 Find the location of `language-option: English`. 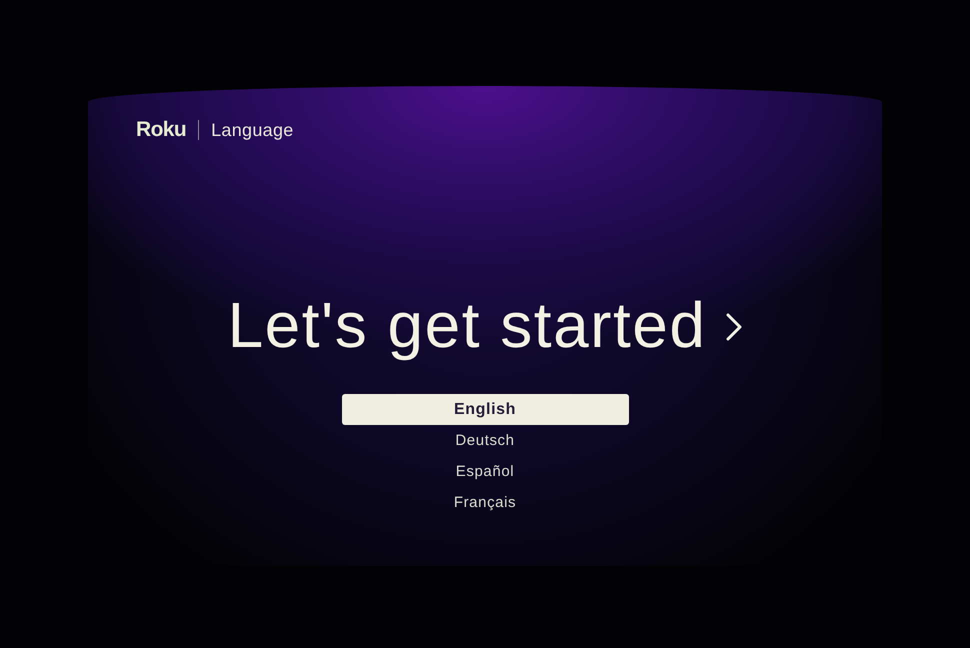

language-option: English is located at coordinates (485, 409).